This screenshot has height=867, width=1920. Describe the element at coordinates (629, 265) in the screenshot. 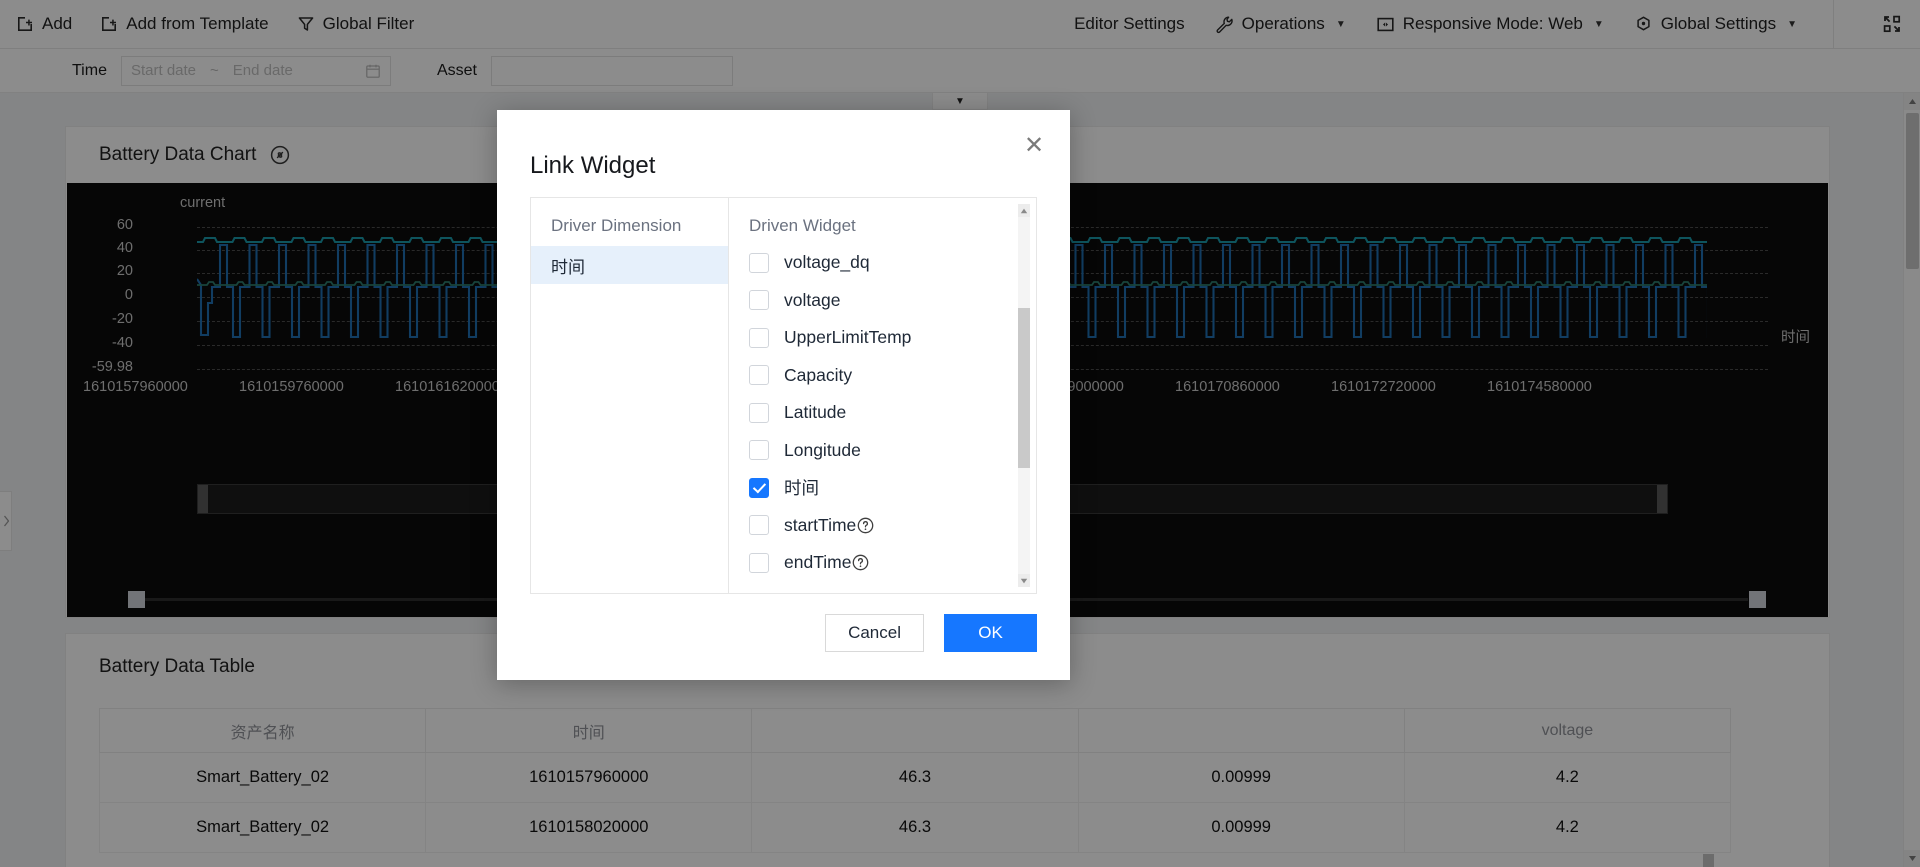

I see `driver-dimension-item: 时间` at that location.